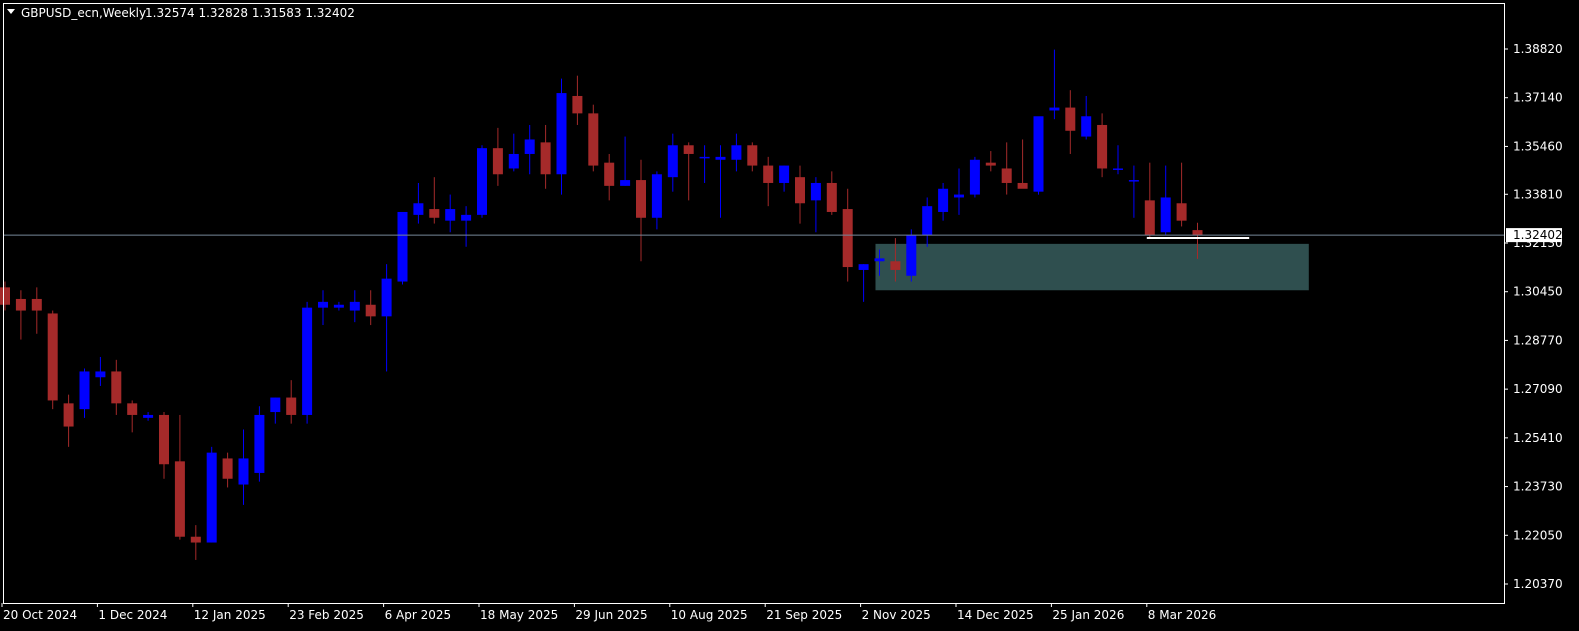  Describe the element at coordinates (1538, 340) in the screenshot. I see `y-tick-label: 1.28770` at that location.